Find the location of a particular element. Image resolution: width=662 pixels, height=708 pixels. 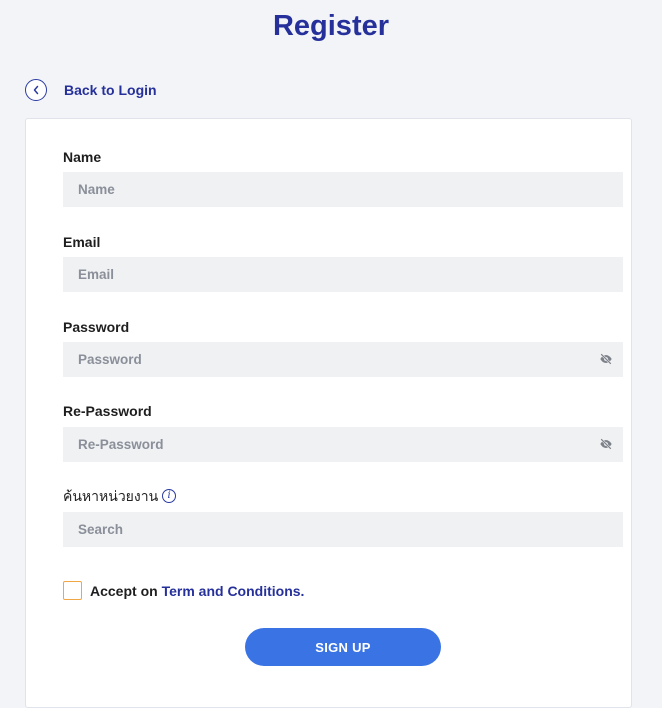

password-input: Password is located at coordinates (343, 359).